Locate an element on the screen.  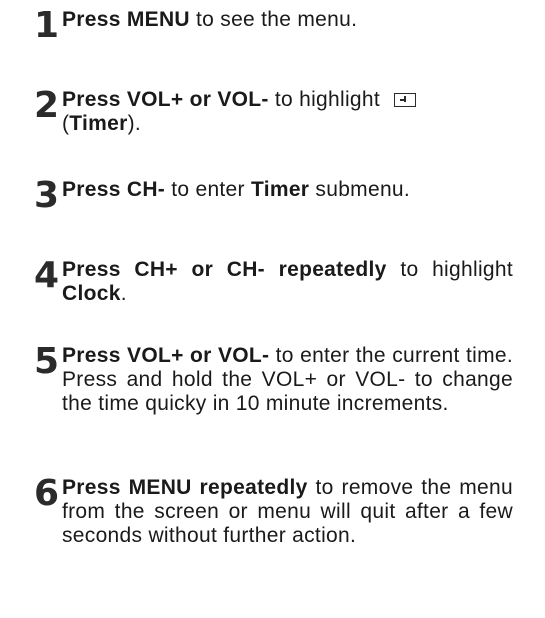
step-action: Press MENU is located at coordinates (126, 19).